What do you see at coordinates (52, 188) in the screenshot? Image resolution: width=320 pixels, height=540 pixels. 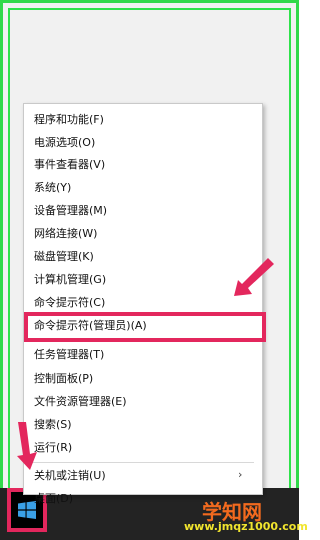 I see `menu-item-system: 系统(Y)` at bounding box center [52, 188].